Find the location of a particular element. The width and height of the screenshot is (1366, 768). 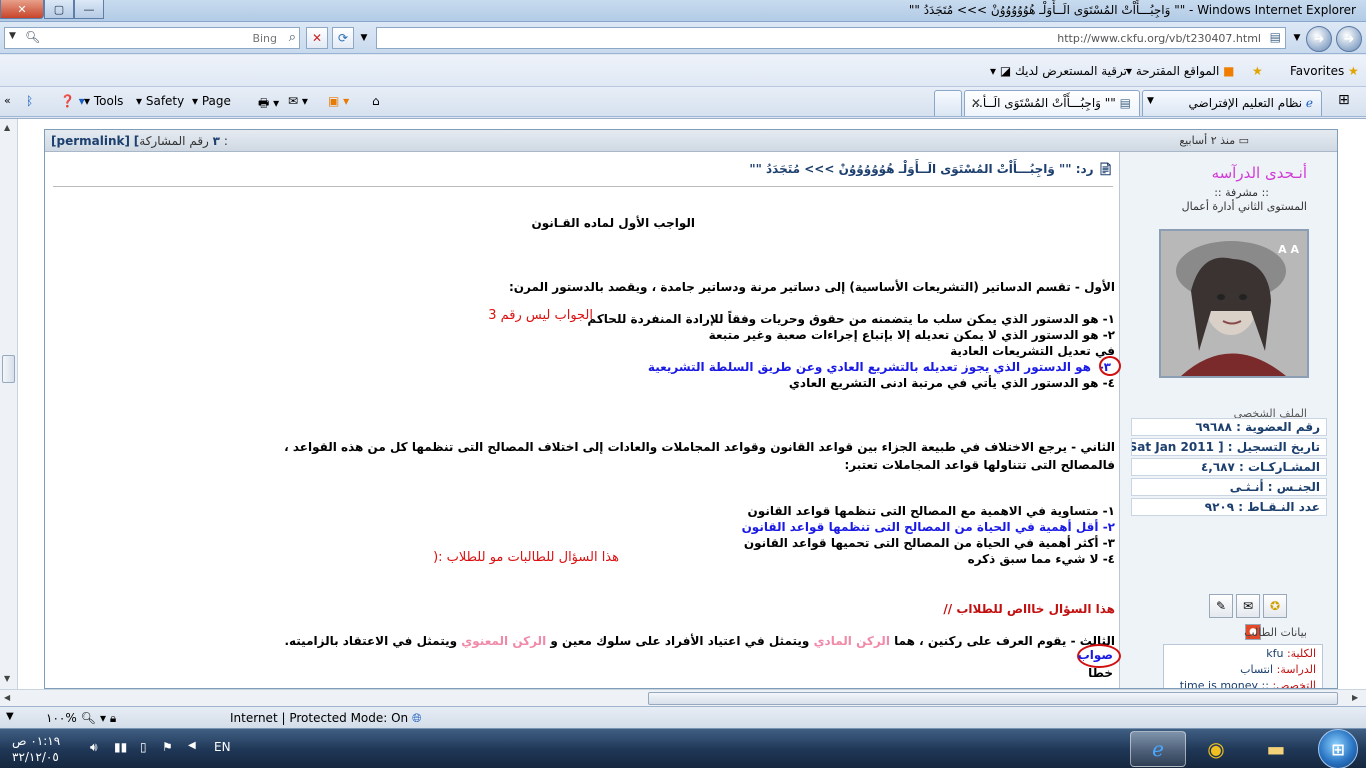

message-icon: ✉ is located at coordinates (1248, 606).